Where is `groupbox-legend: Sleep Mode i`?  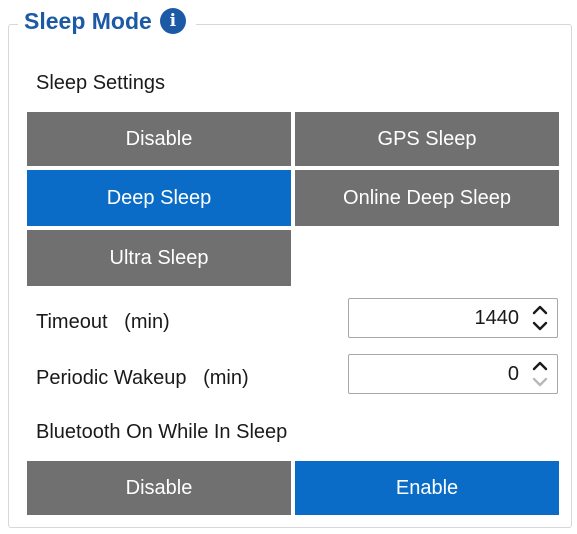 groupbox-legend: Sleep Mode i is located at coordinates (107, 21).